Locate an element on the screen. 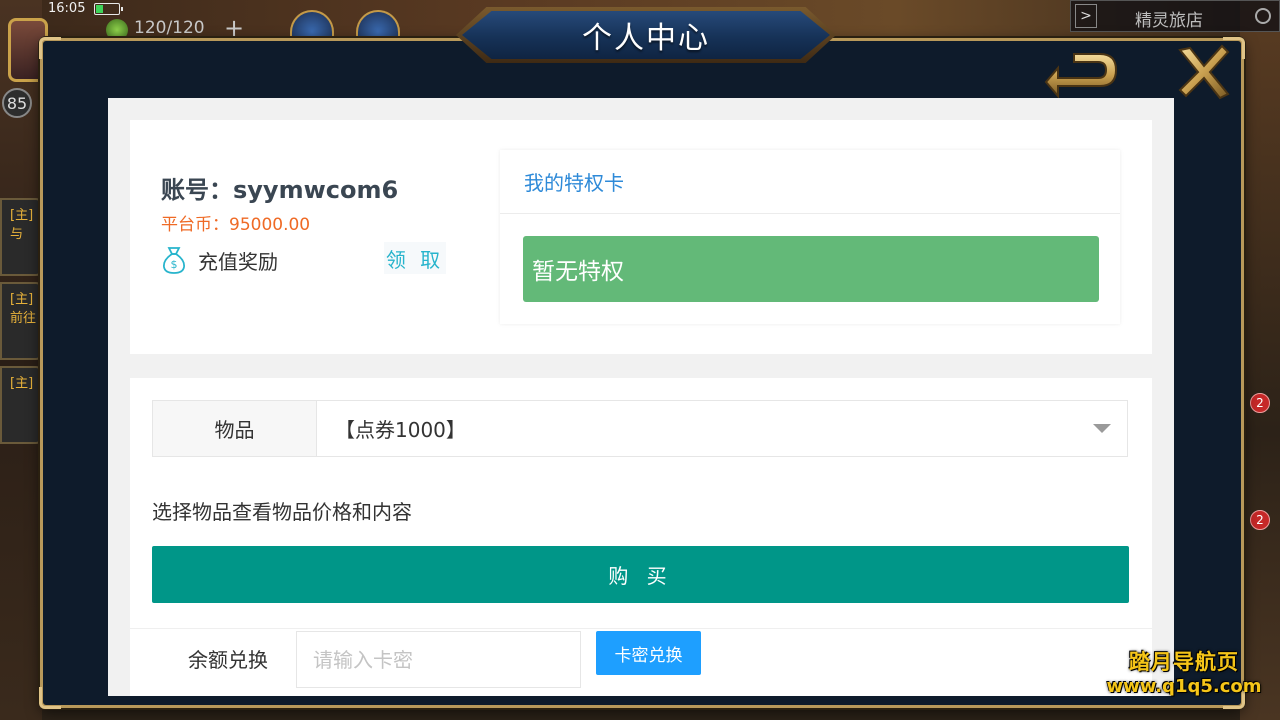 This screenshot has height=720, width=1280. location-banner: > 精灵旅店 is located at coordinates (1175, 16).